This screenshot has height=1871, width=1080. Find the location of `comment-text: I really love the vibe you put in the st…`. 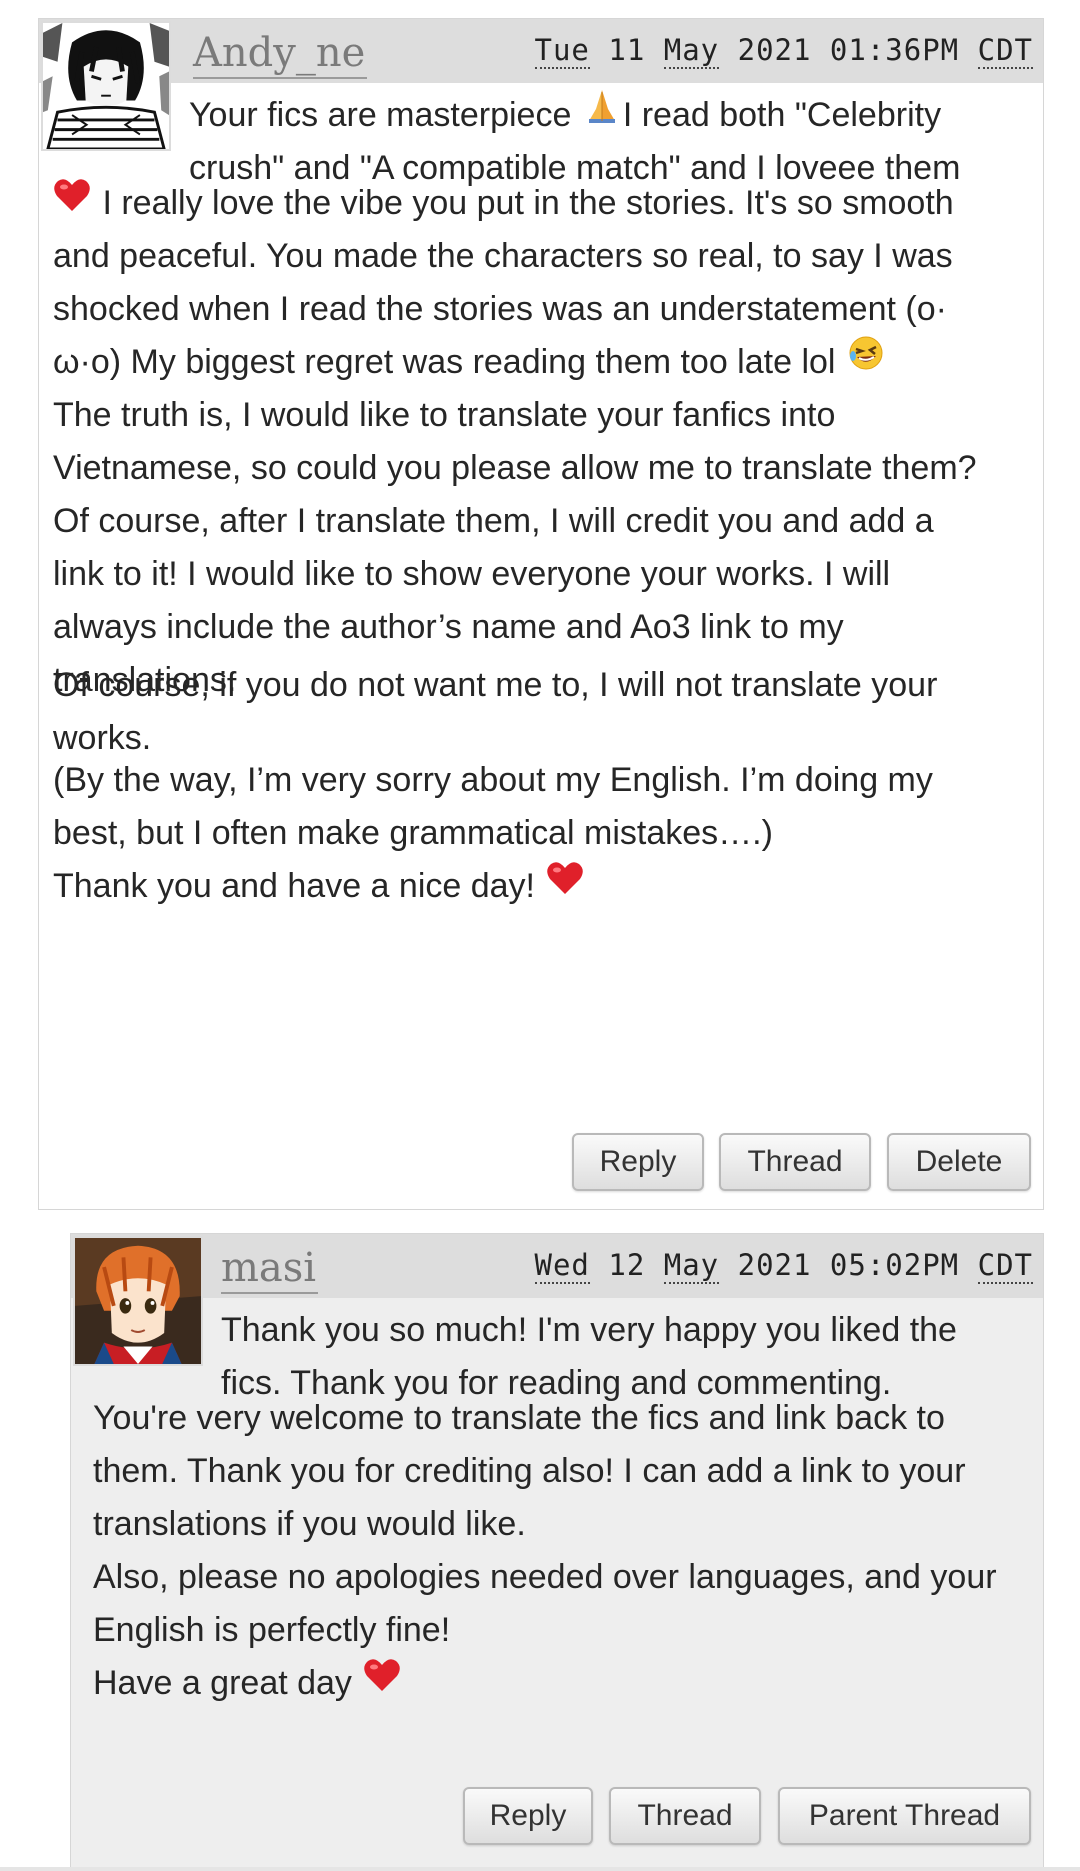

comment-text: I really love the vibe you put in the st… is located at coordinates (523, 203).